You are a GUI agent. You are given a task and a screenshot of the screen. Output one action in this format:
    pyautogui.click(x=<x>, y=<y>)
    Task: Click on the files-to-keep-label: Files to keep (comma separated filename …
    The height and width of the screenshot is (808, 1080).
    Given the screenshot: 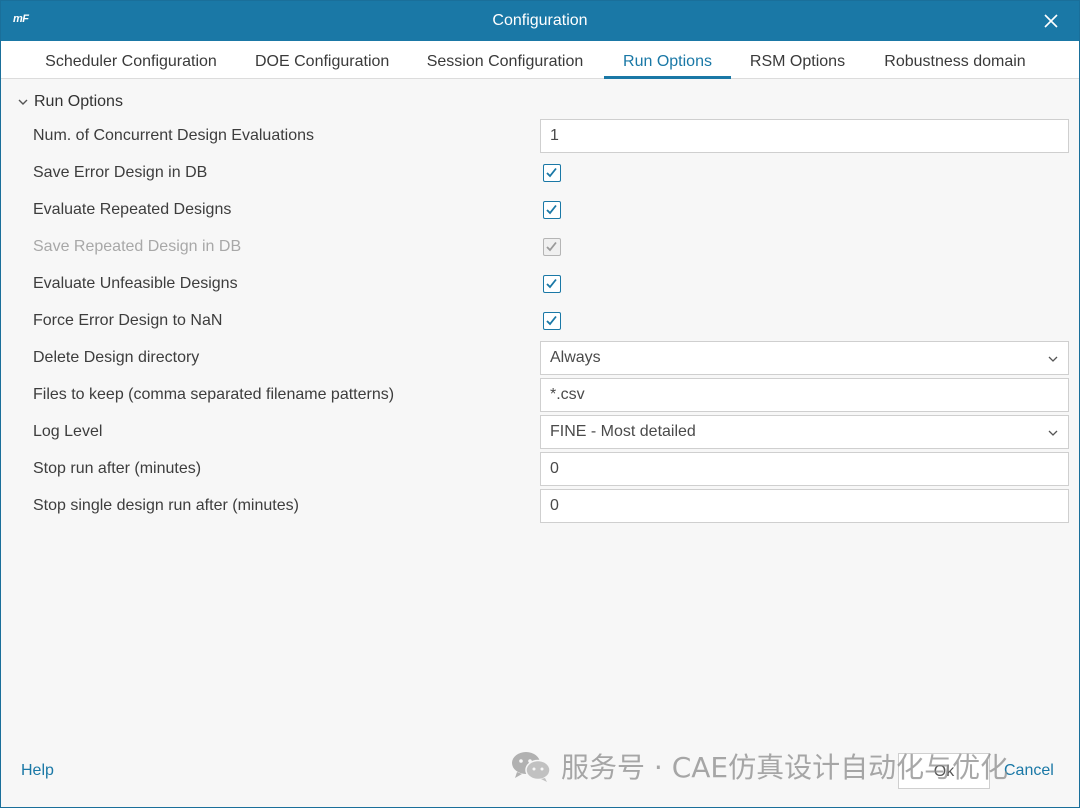 What is the action you would take?
    pyautogui.click(x=214, y=394)
    